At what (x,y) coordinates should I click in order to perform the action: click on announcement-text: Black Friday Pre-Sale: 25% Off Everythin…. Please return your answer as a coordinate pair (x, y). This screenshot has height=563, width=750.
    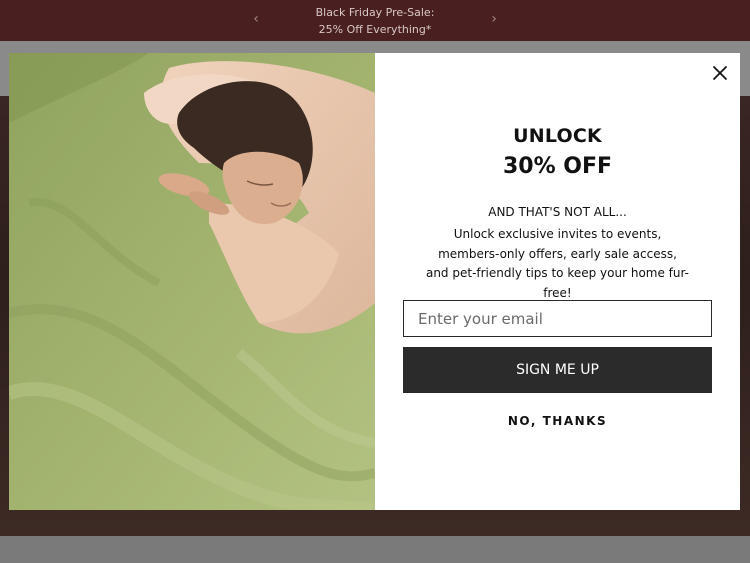
    Looking at the image, I should click on (375, 21).